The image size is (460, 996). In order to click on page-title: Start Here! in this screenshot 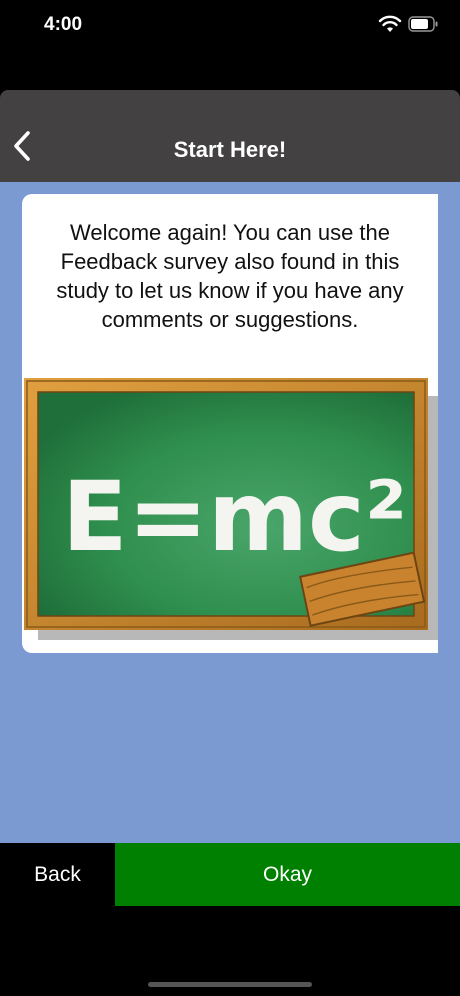, I will do `click(230, 149)`.